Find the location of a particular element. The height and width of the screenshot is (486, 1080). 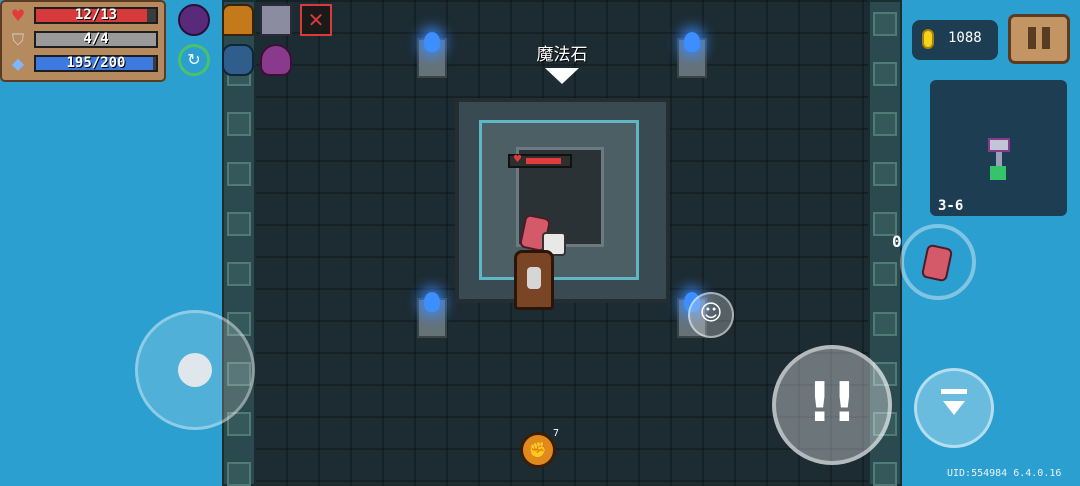

magic-stone-altar is located at coordinates (562, 200).